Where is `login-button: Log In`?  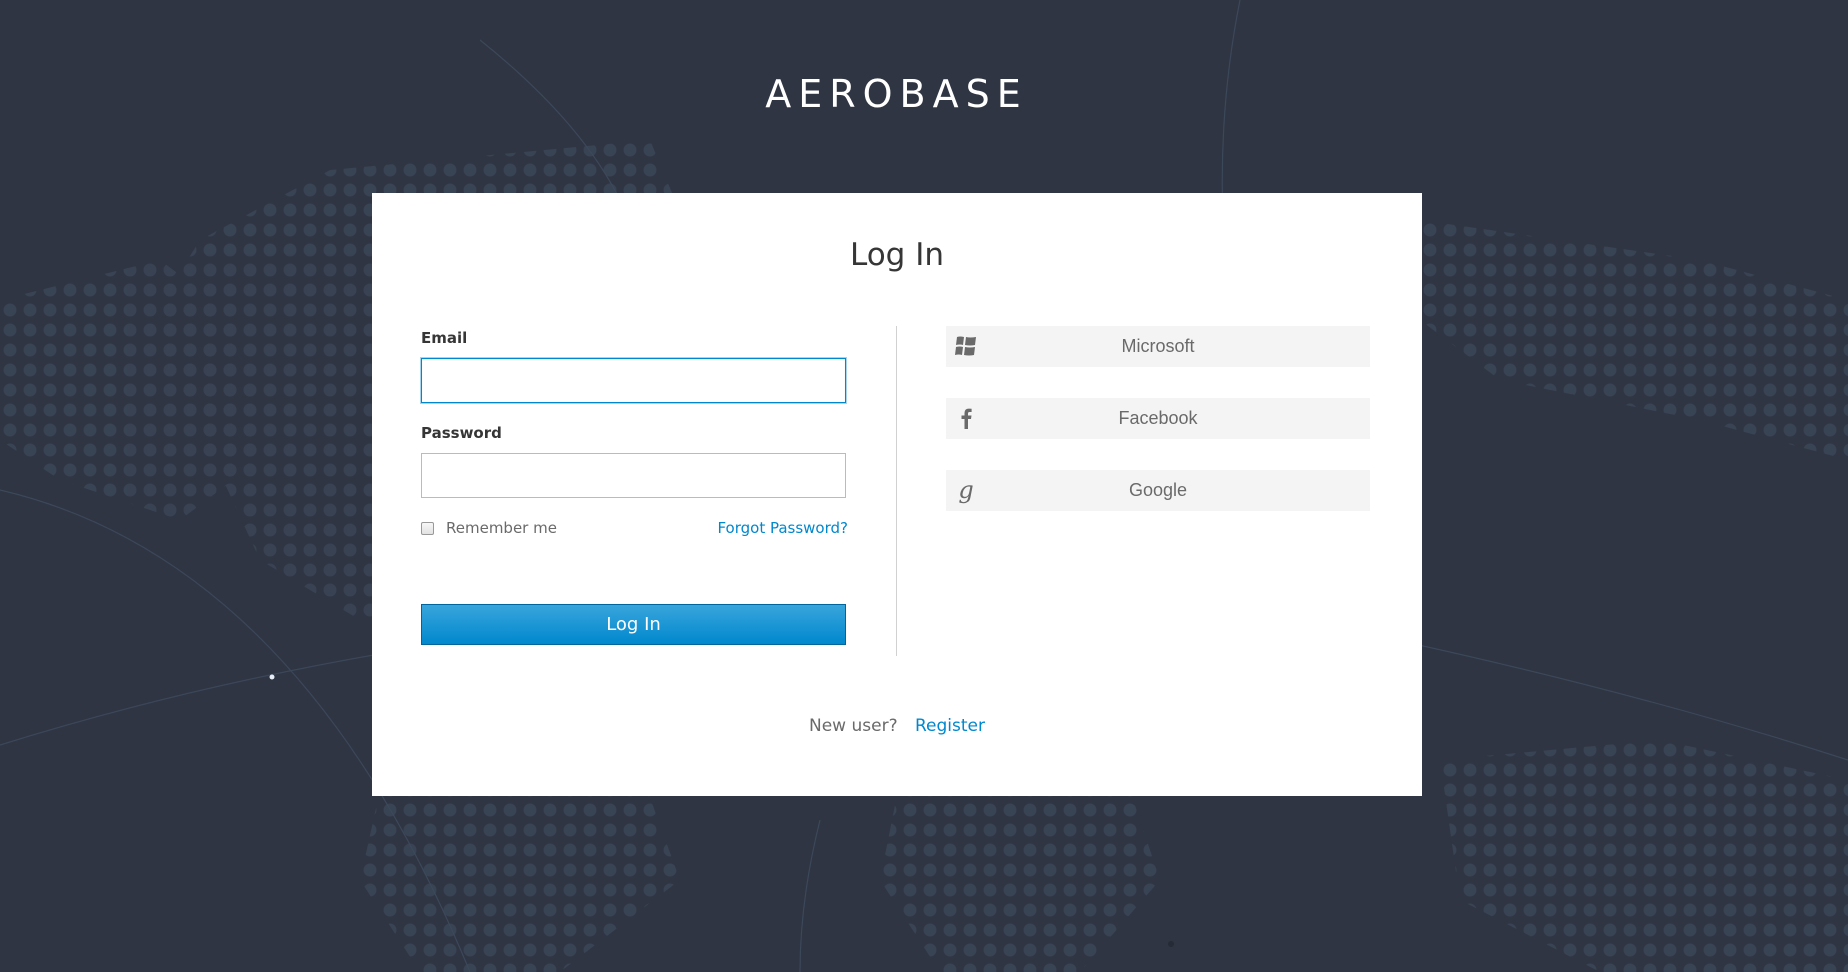 login-button: Log In is located at coordinates (633, 624).